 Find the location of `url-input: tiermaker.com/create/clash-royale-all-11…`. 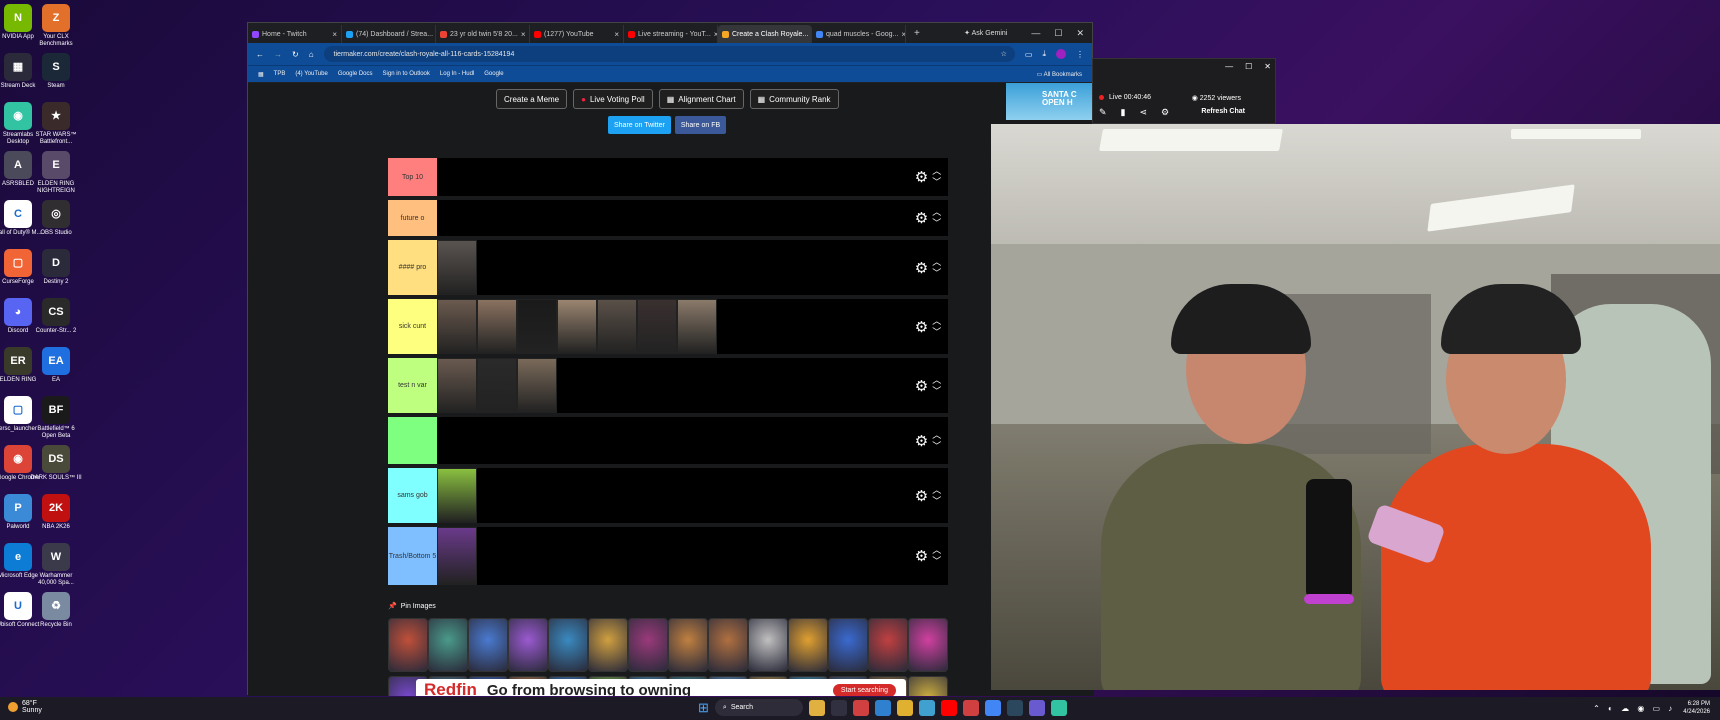

url-input: tiermaker.com/create/clash-royale-all-11… is located at coordinates (669, 54).